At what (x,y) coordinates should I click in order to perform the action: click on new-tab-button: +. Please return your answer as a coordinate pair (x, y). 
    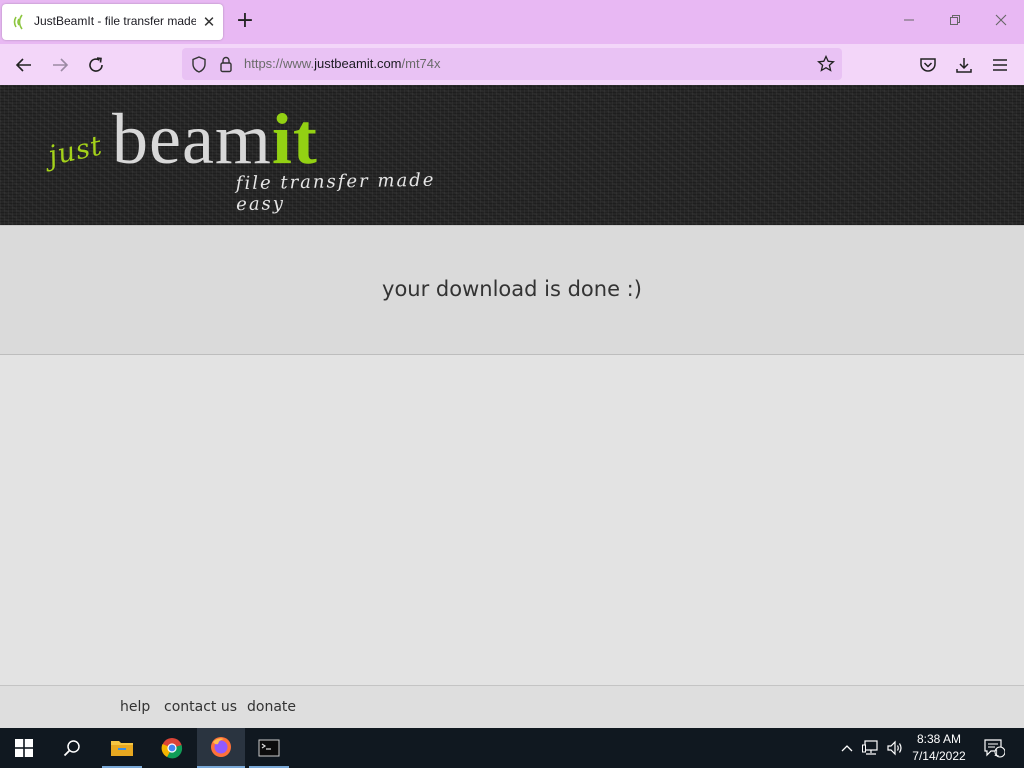
    Looking at the image, I should click on (245, 21).